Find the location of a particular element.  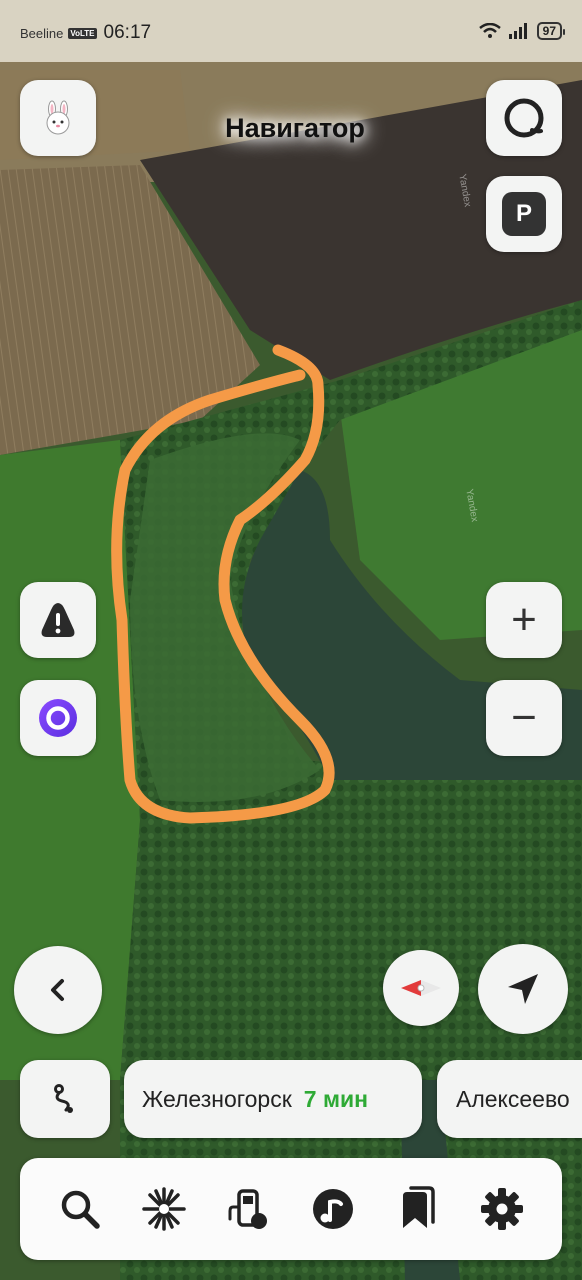

route-icon is located at coordinates (63, 1098).